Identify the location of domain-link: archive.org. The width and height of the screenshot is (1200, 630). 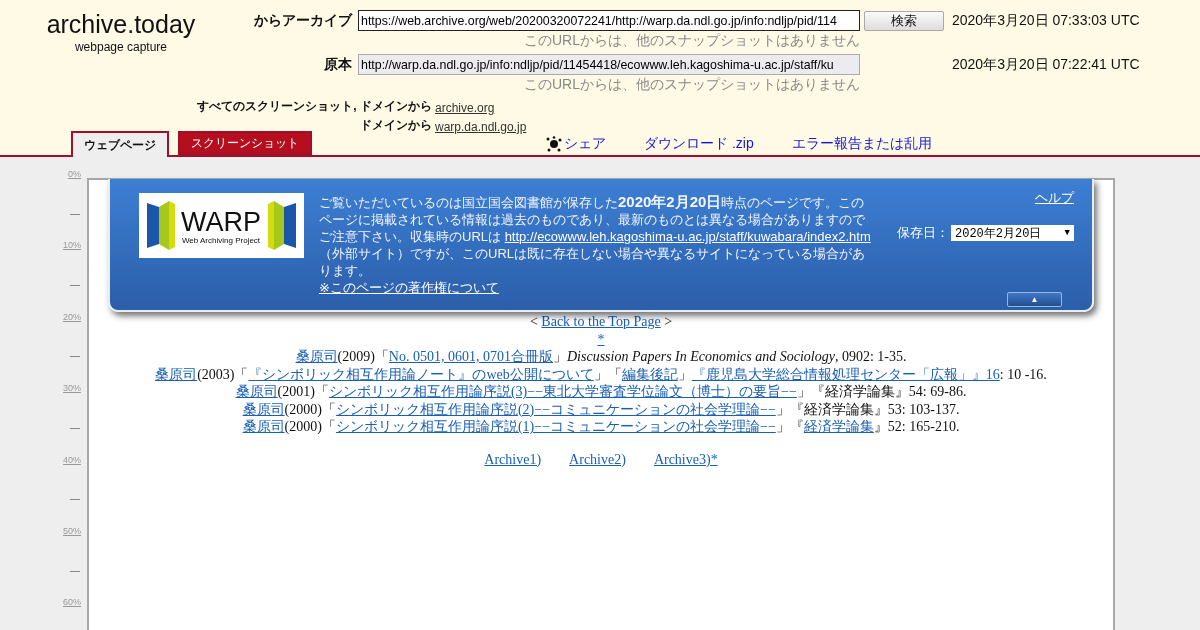
(465, 108).